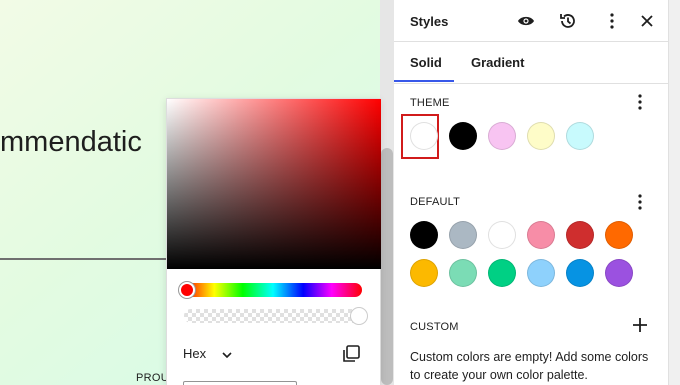  Describe the element at coordinates (273, 290) in the screenshot. I see `hue-slider` at that location.